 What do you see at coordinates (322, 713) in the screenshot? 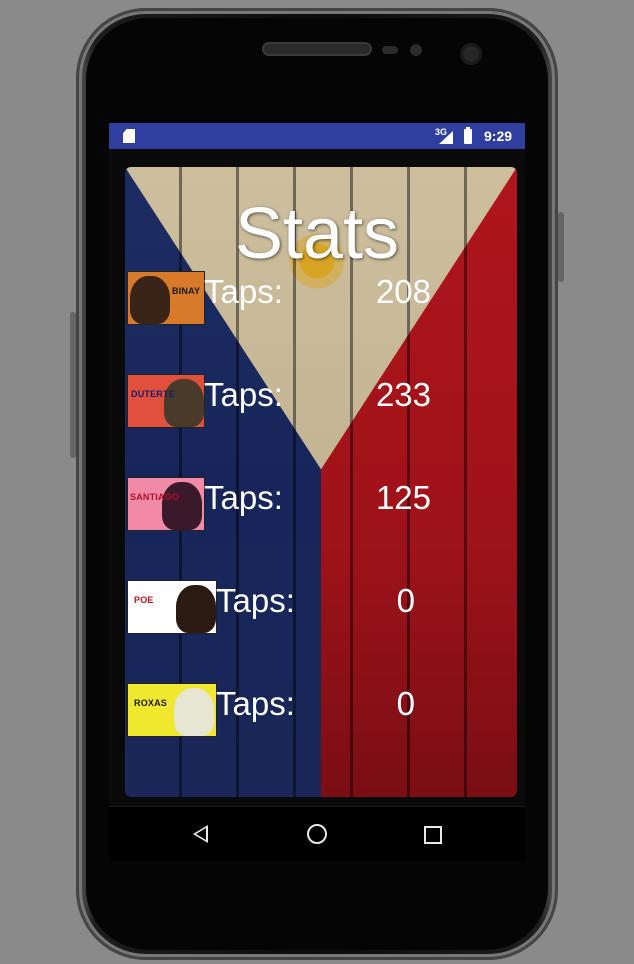
I see `stat-row-roxas: ROXAS Taps: 0` at bounding box center [322, 713].